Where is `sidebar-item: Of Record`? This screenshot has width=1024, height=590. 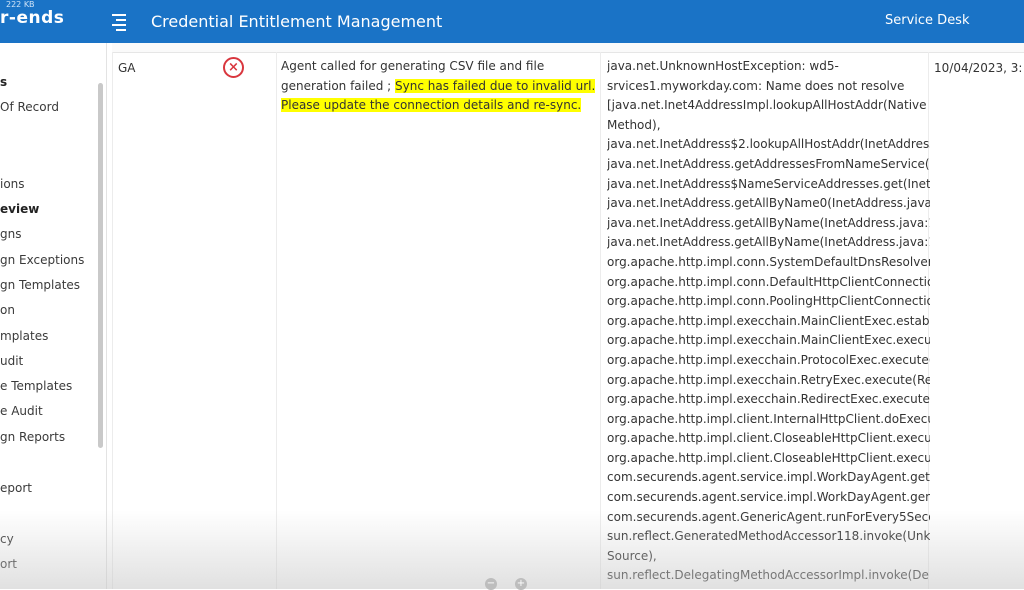 sidebar-item: Of Record is located at coordinates (29, 107).